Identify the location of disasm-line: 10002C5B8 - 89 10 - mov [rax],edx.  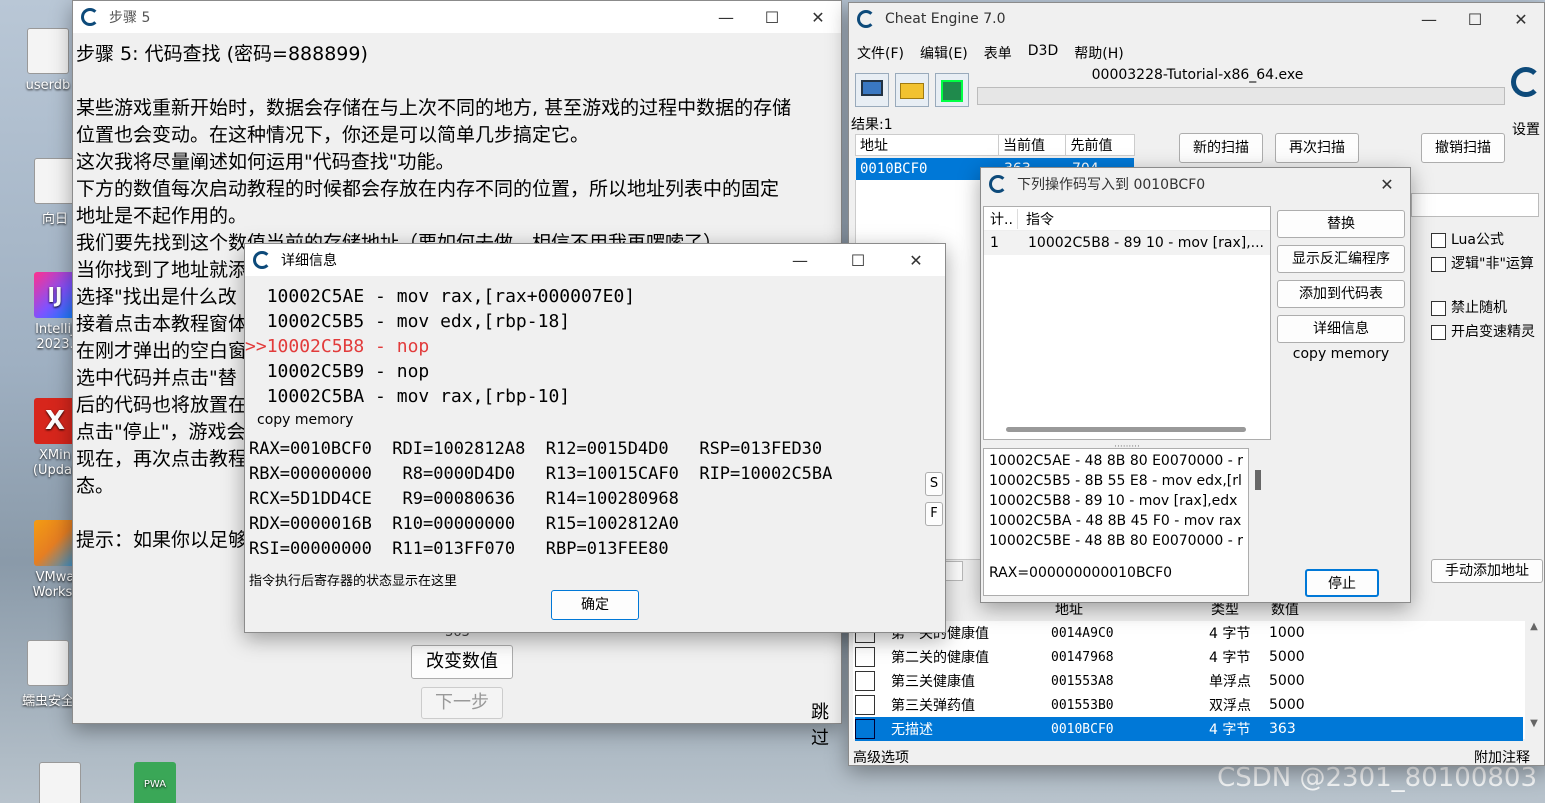
(1113, 501).